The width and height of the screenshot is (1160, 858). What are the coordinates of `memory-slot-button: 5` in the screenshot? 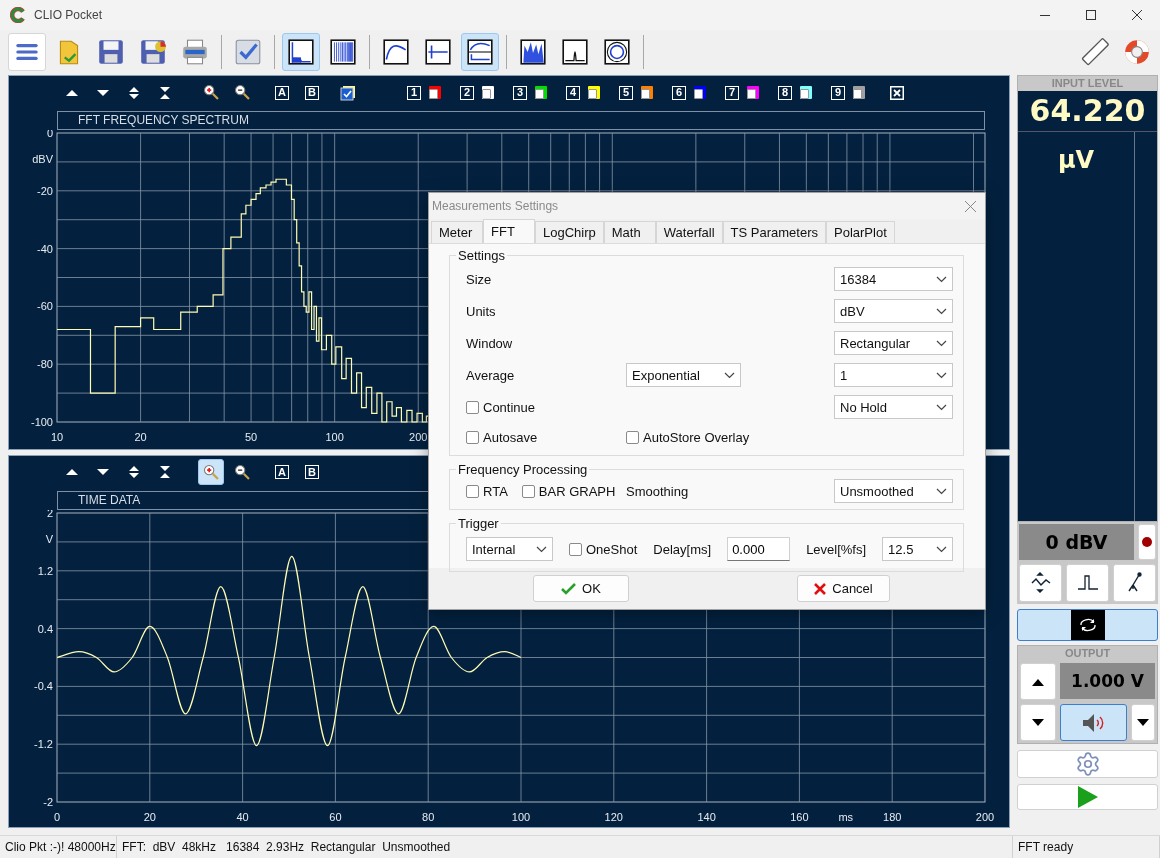 It's located at (626, 92).